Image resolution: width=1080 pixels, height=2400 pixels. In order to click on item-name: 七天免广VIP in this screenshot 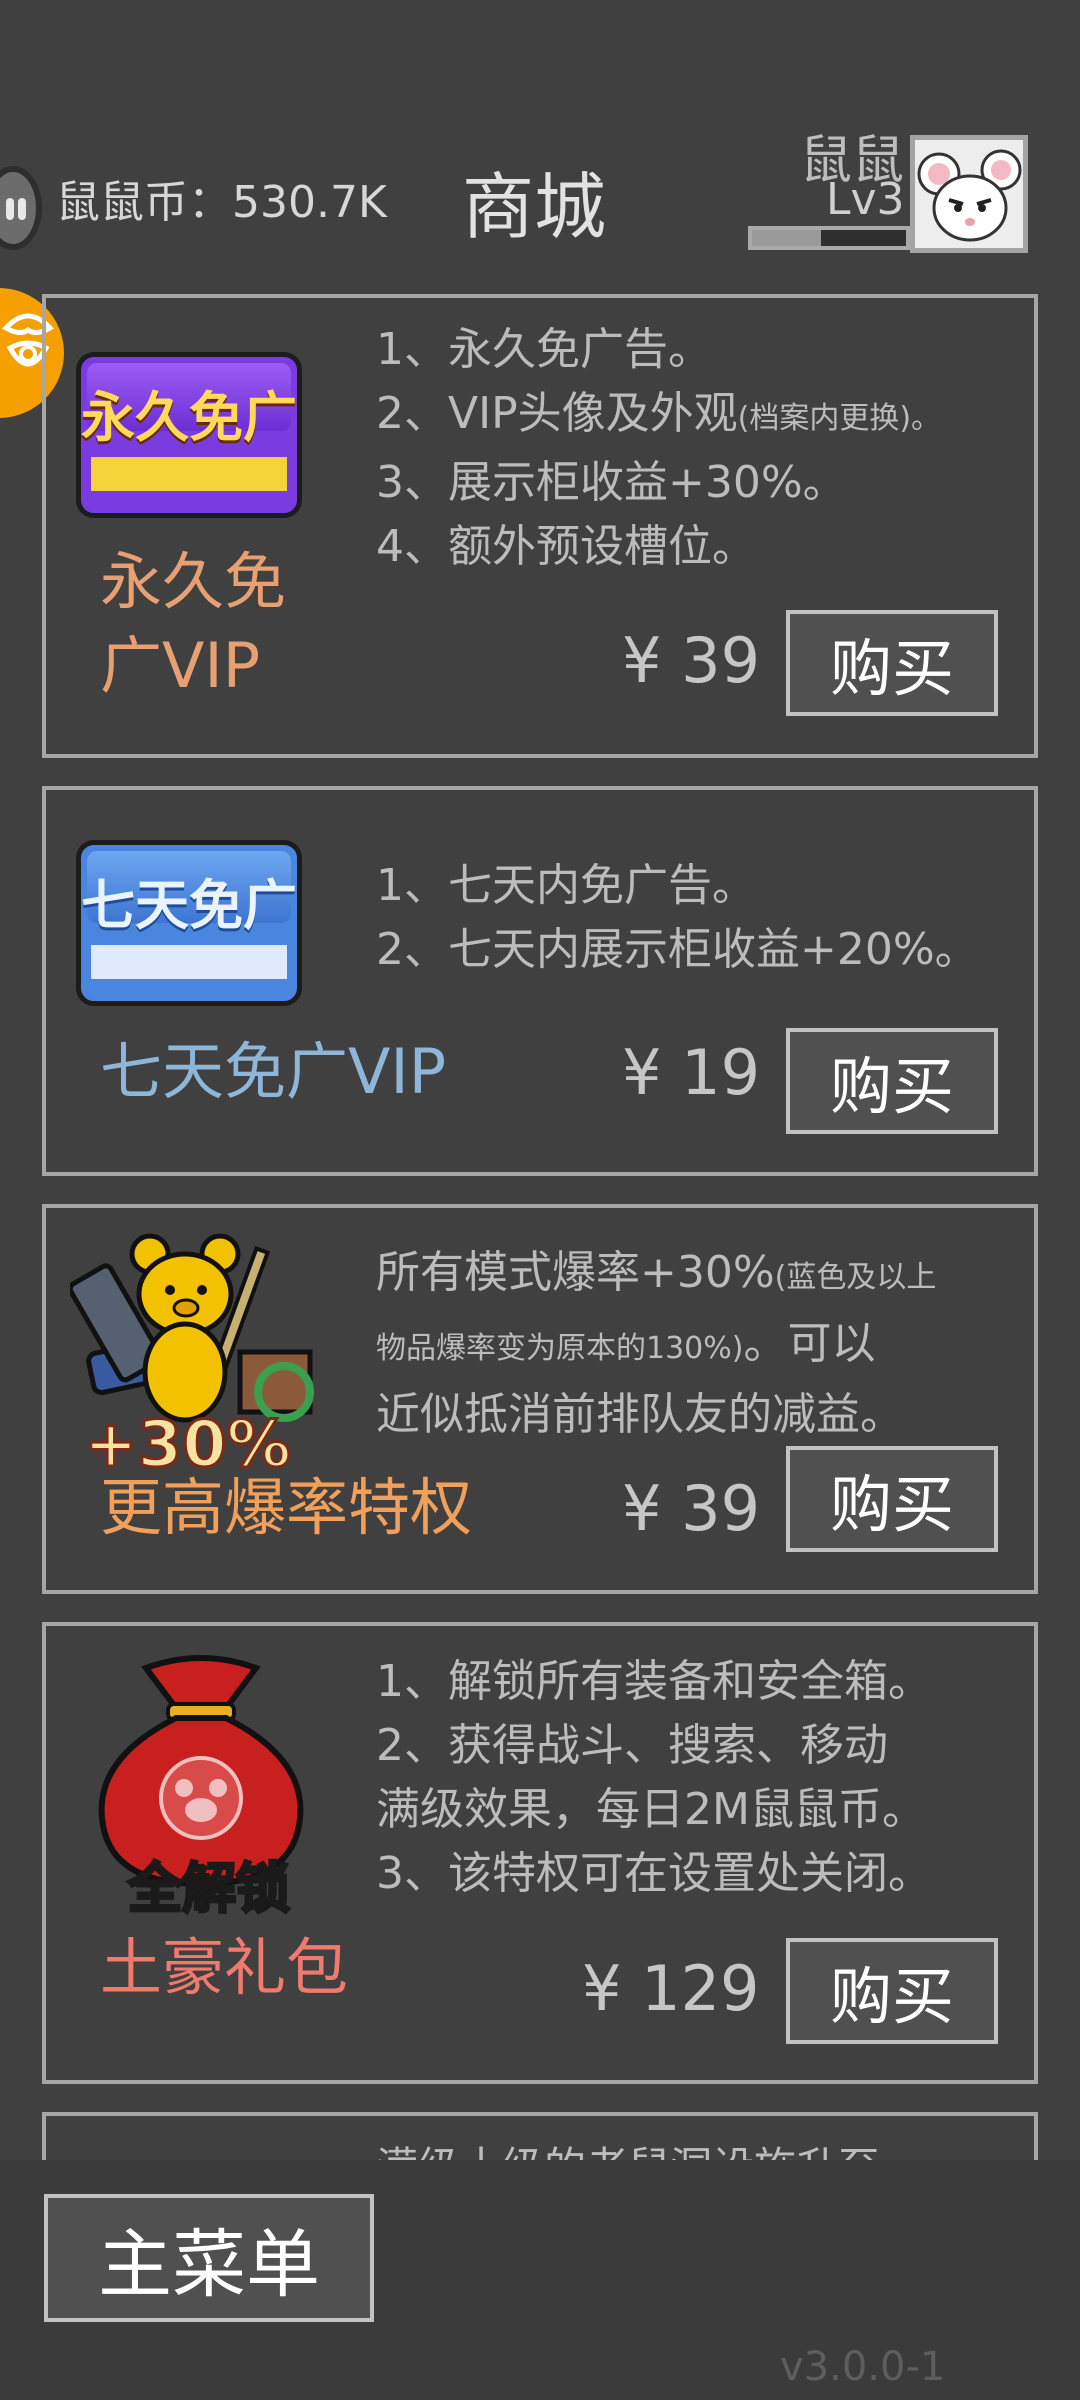, I will do `click(273, 1071)`.